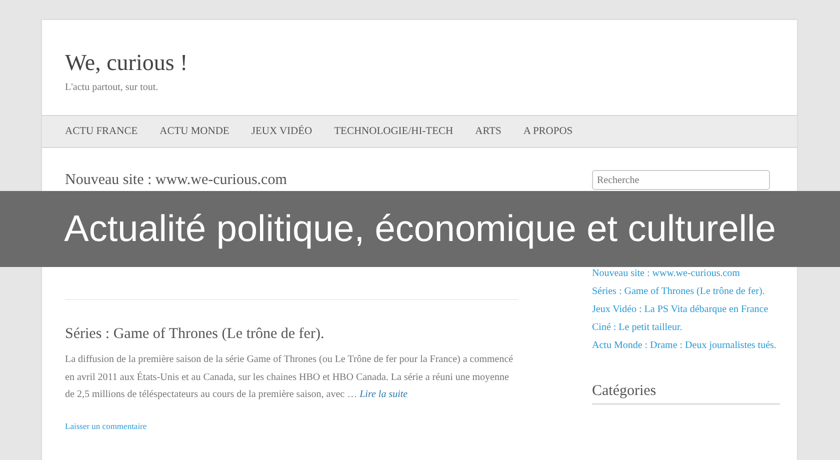  What do you see at coordinates (686, 394) in the screenshot?
I see `widget-heading: Catégories` at bounding box center [686, 394].